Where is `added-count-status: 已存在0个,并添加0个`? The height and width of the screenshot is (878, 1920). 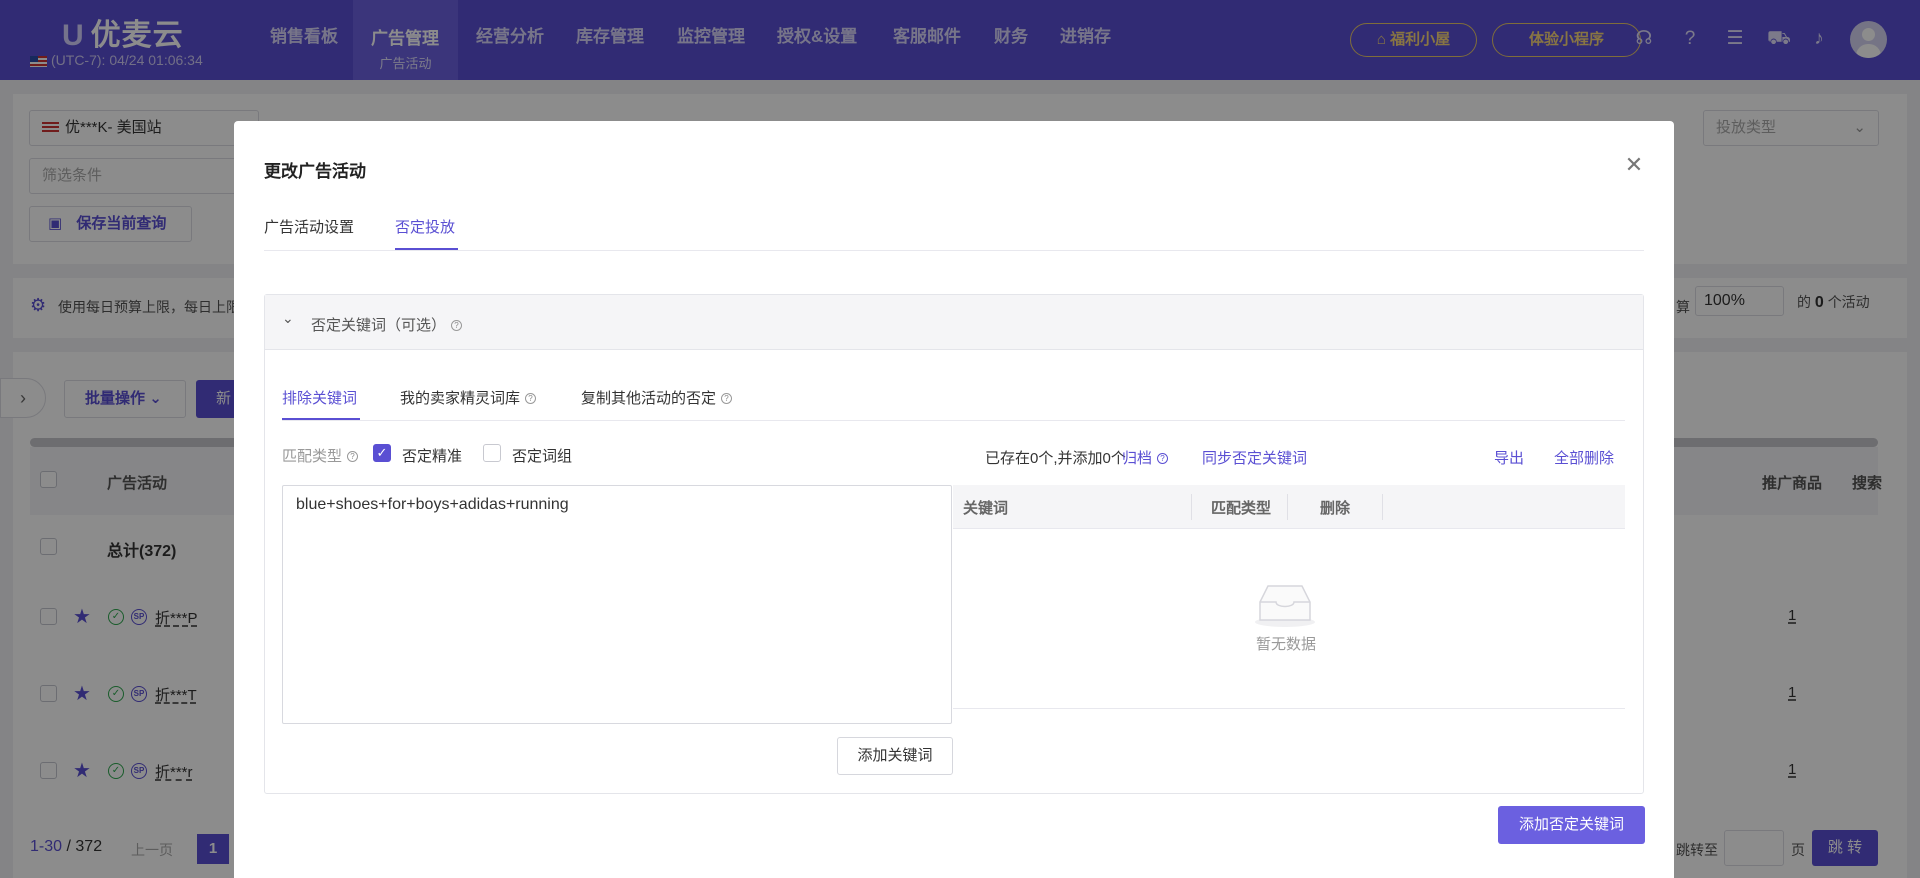
added-count-status: 已存在0个,并添加0个 is located at coordinates (1055, 458).